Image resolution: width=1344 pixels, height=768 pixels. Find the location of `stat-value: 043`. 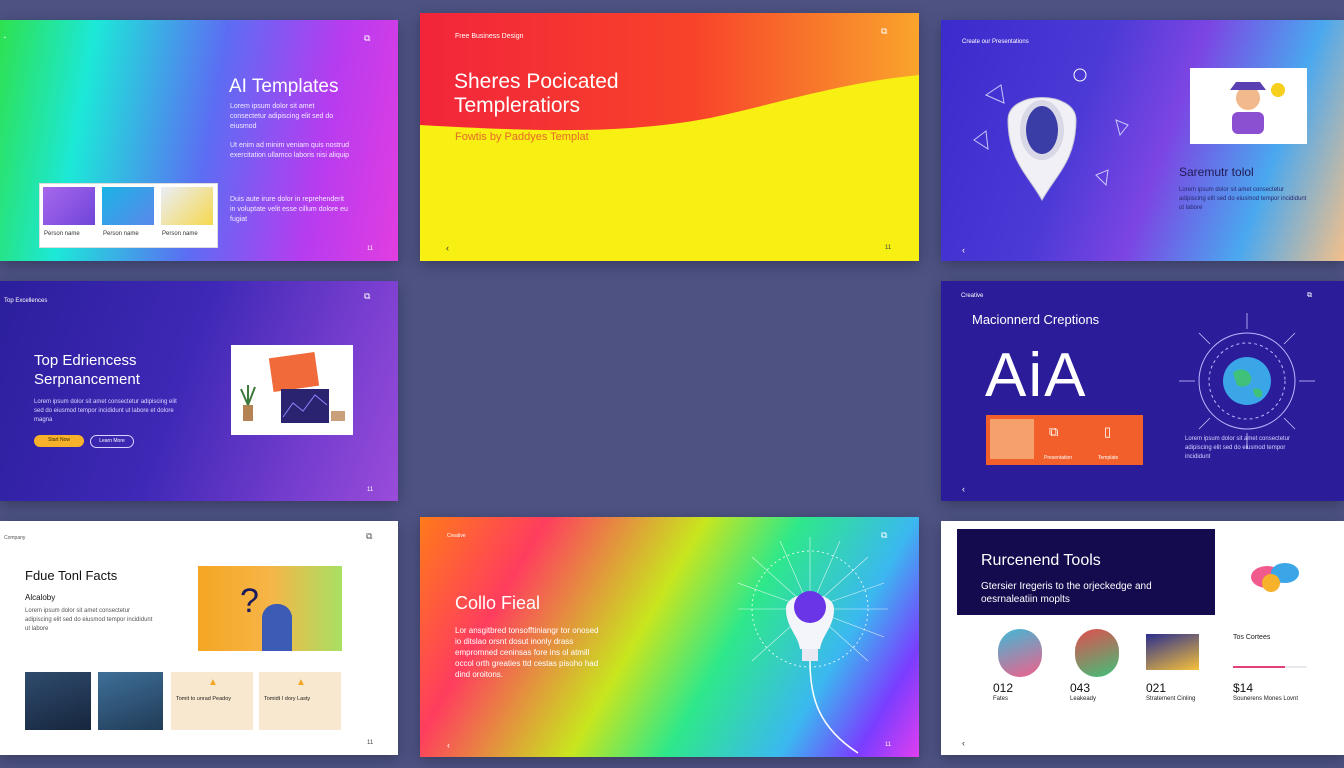

stat-value: 043 is located at coordinates (1080, 688).